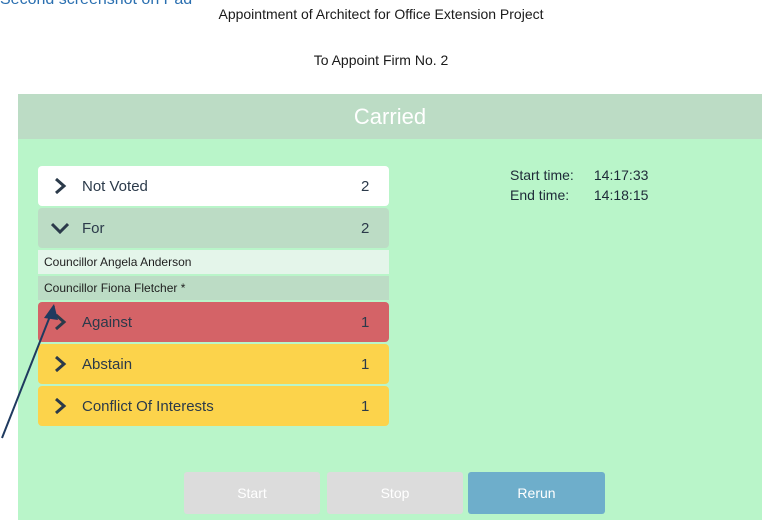 Image resolution: width=762 pixels, height=520 pixels. What do you see at coordinates (213, 228) in the screenshot?
I see `group-for: For 2` at bounding box center [213, 228].